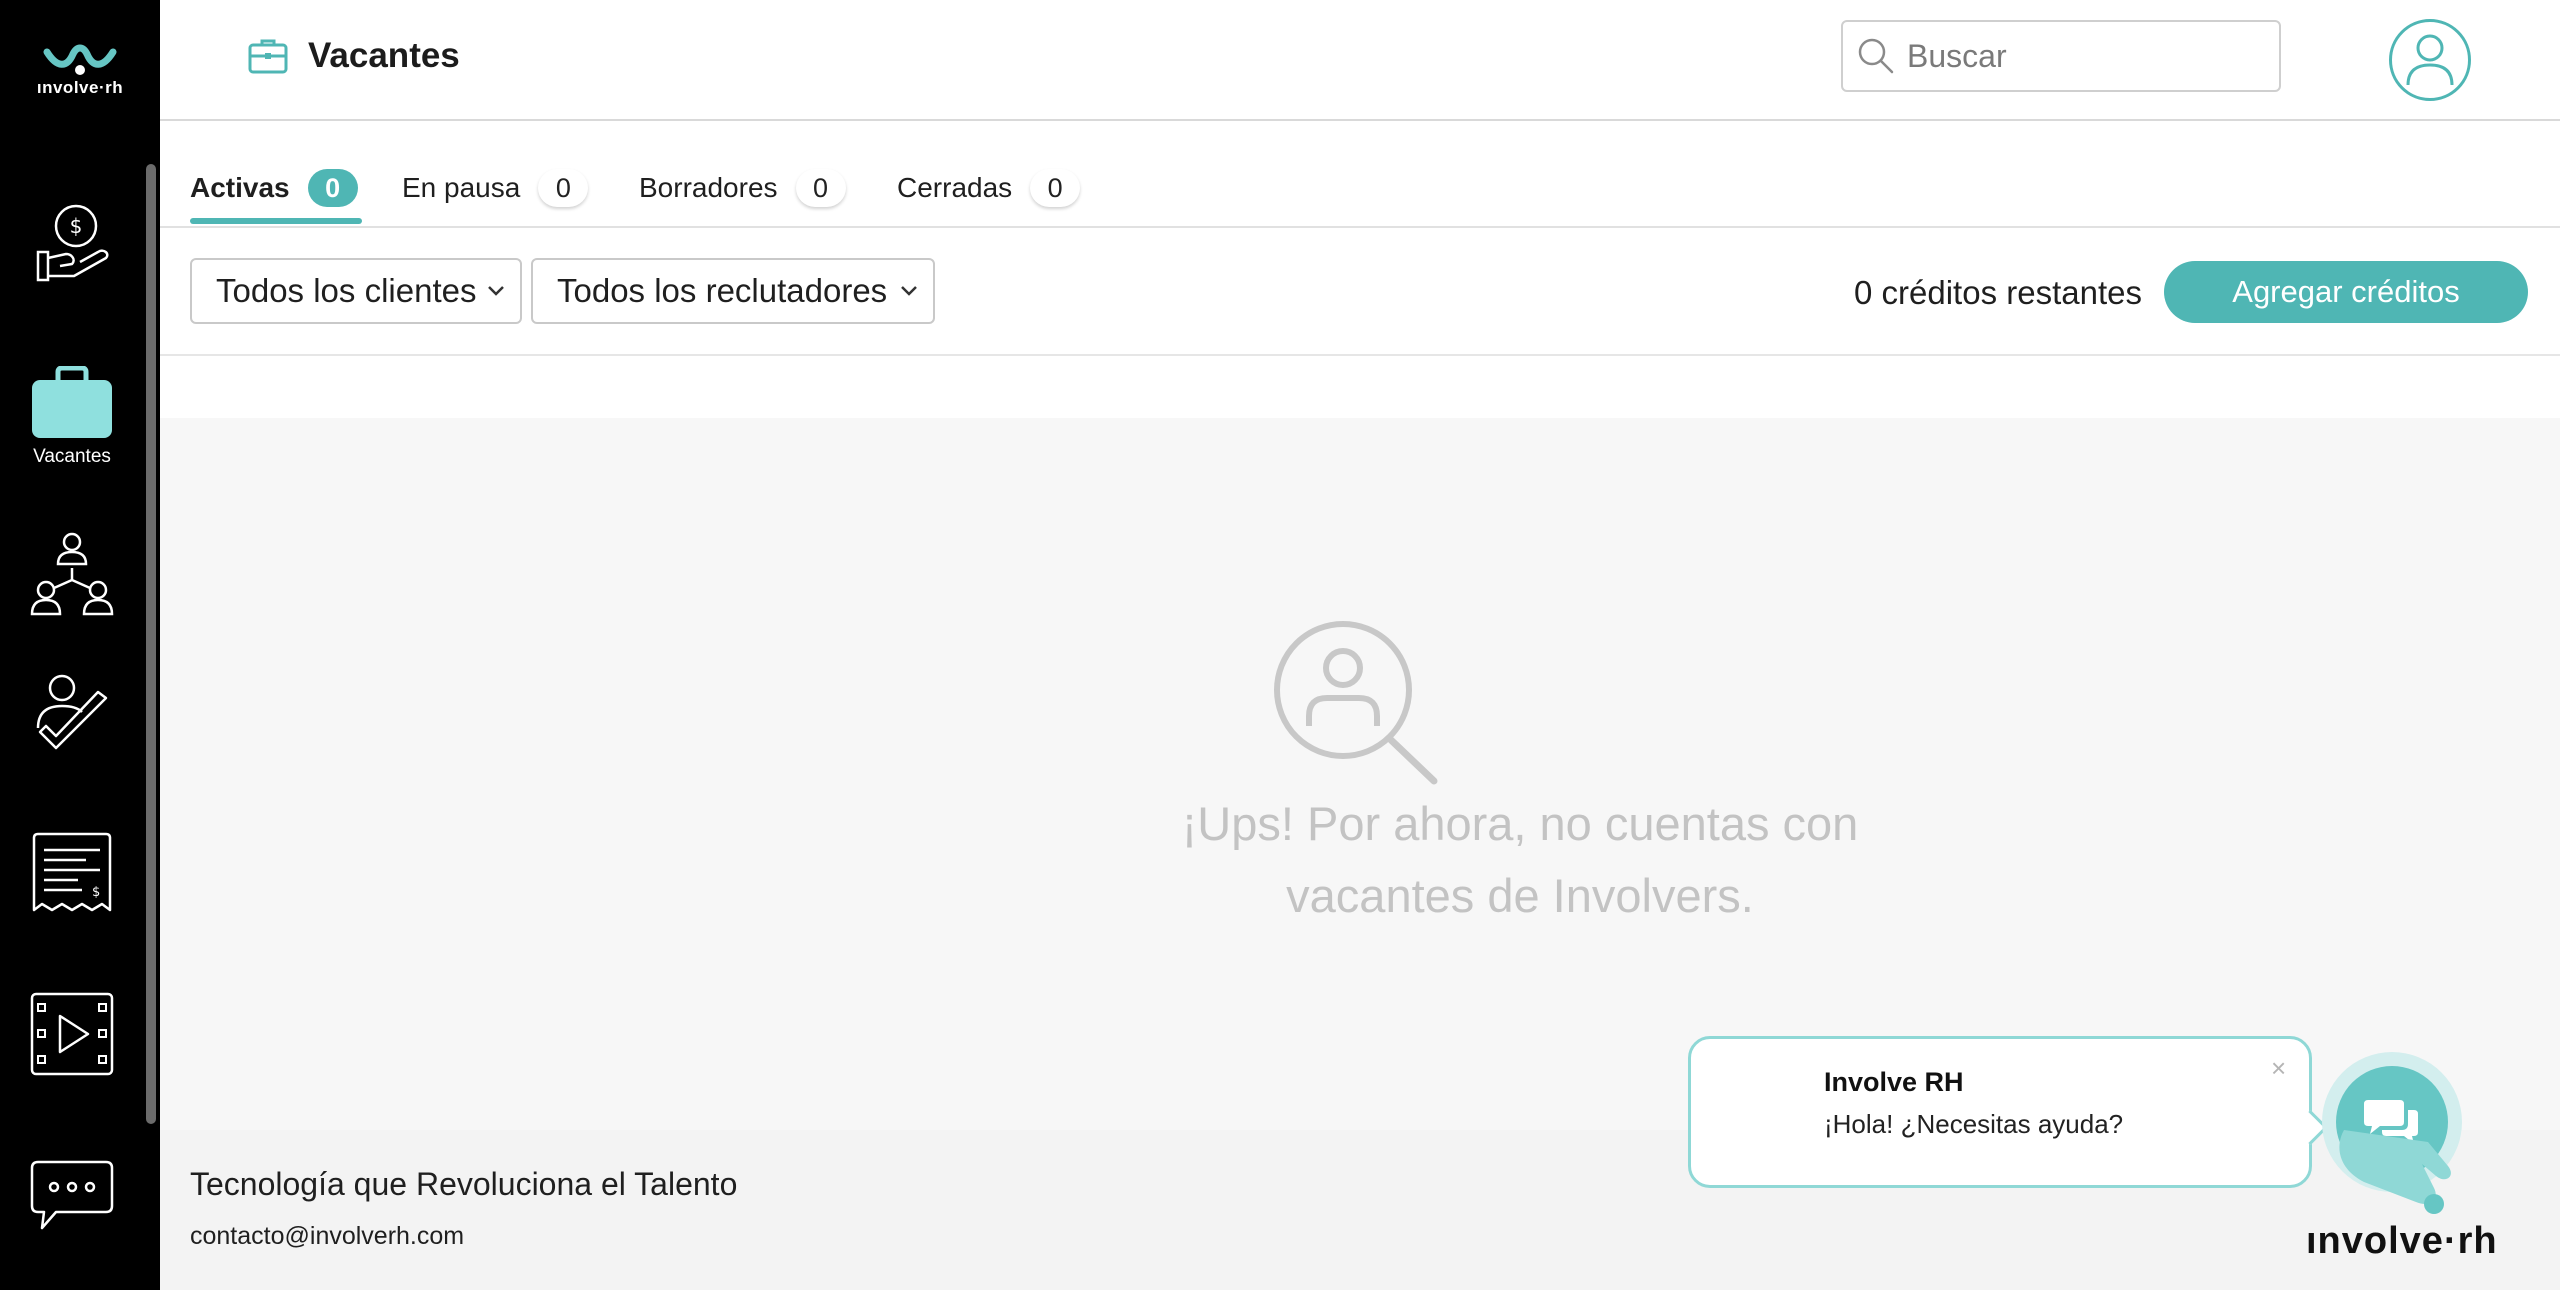  I want to click on tab-borradores: Borradores 0, so click(742, 188).